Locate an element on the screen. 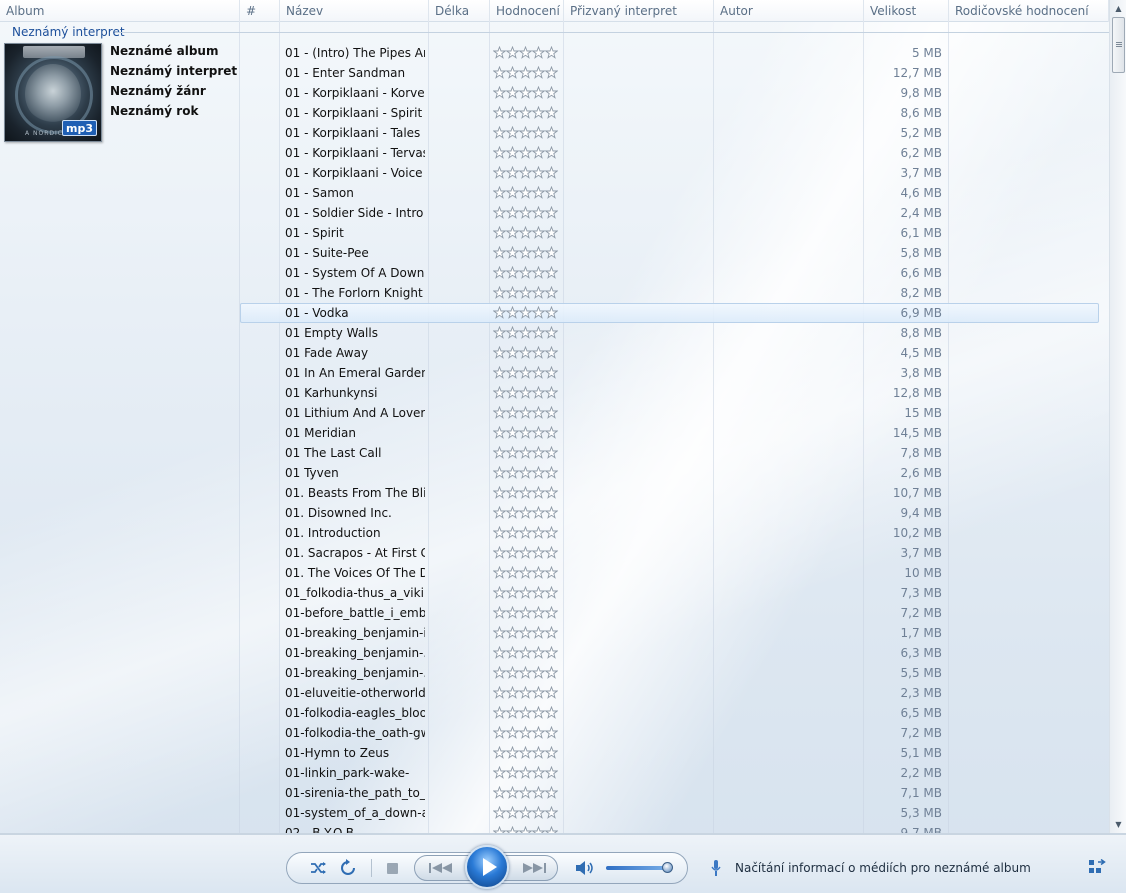  track-row: 01 In An Emeral Garden 3,8 MB is located at coordinates (554, 373).